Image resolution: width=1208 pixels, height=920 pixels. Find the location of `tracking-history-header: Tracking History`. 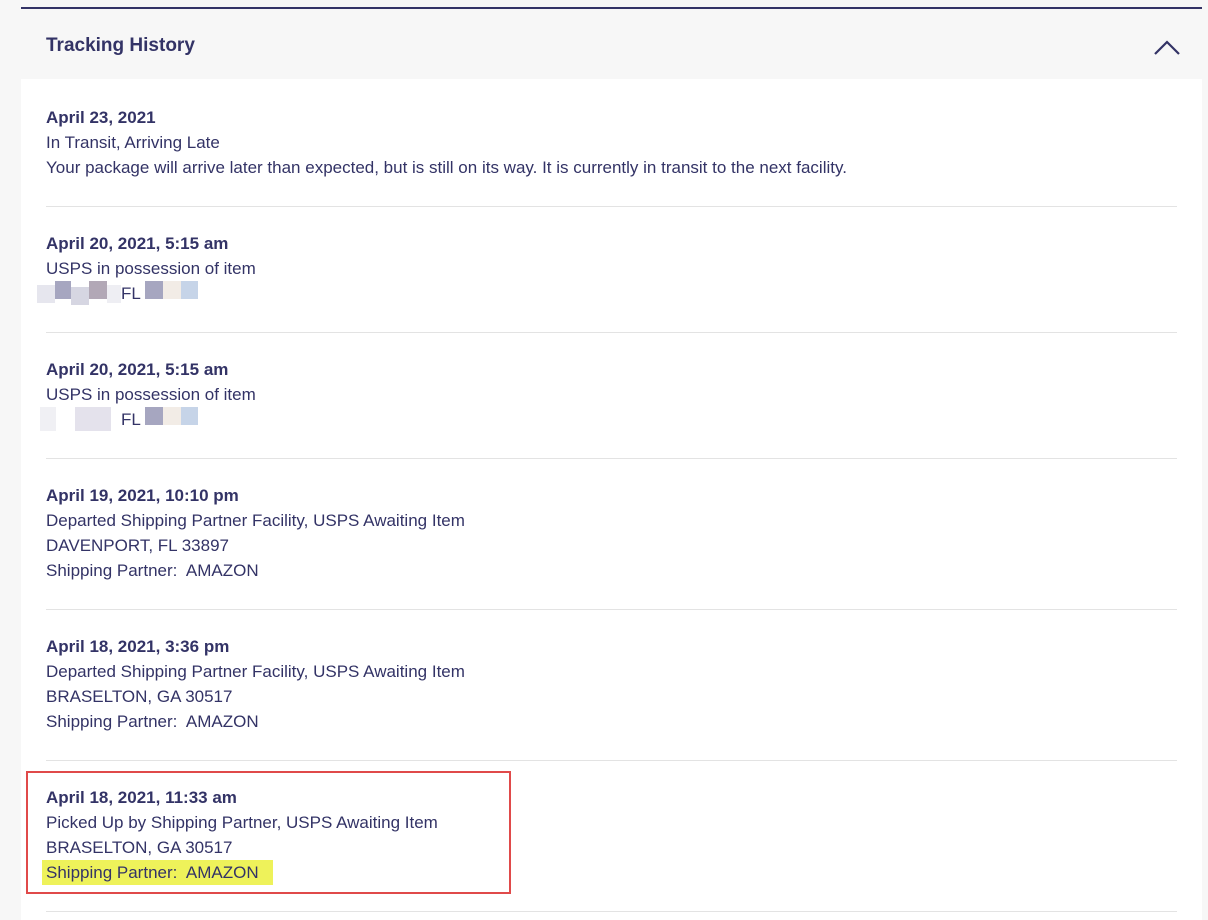

tracking-history-header: Tracking History is located at coordinates (611, 44).